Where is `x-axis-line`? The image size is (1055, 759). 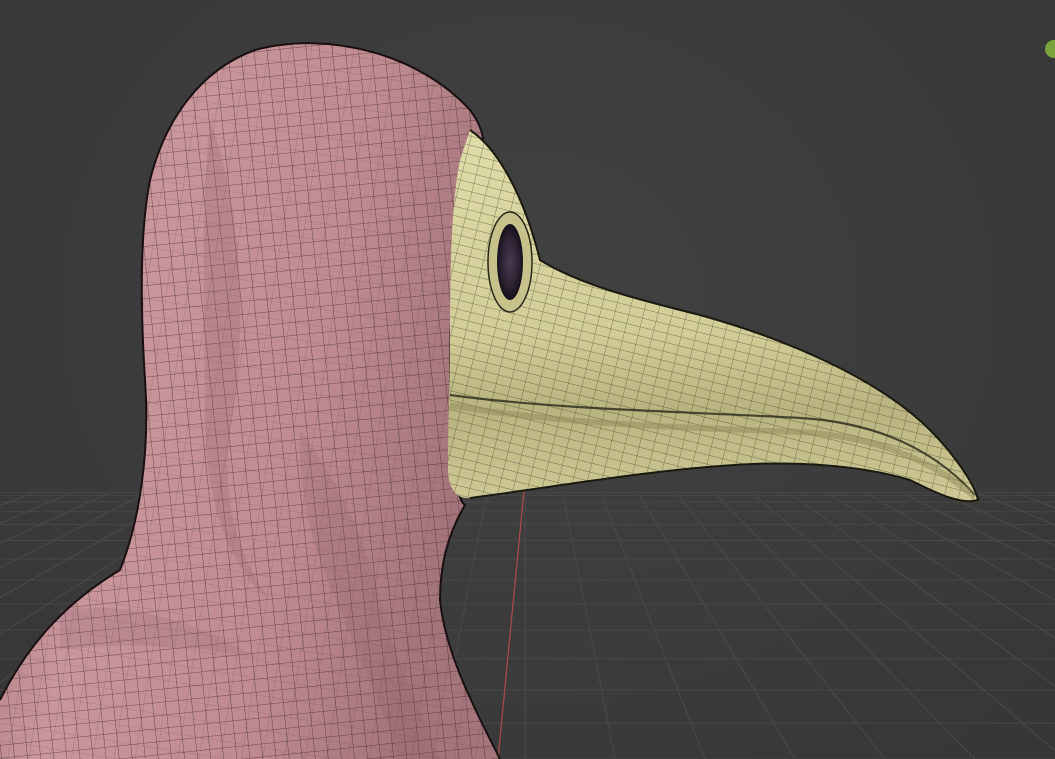 x-axis-line is located at coordinates (511, 619).